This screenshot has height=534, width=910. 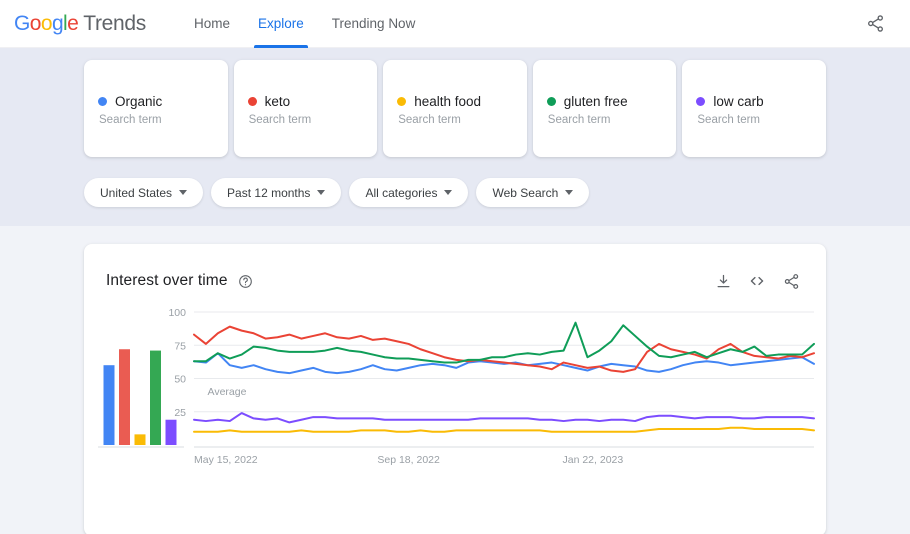 What do you see at coordinates (114, 23) in the screenshot?
I see `trends-wordmark: Trends` at bounding box center [114, 23].